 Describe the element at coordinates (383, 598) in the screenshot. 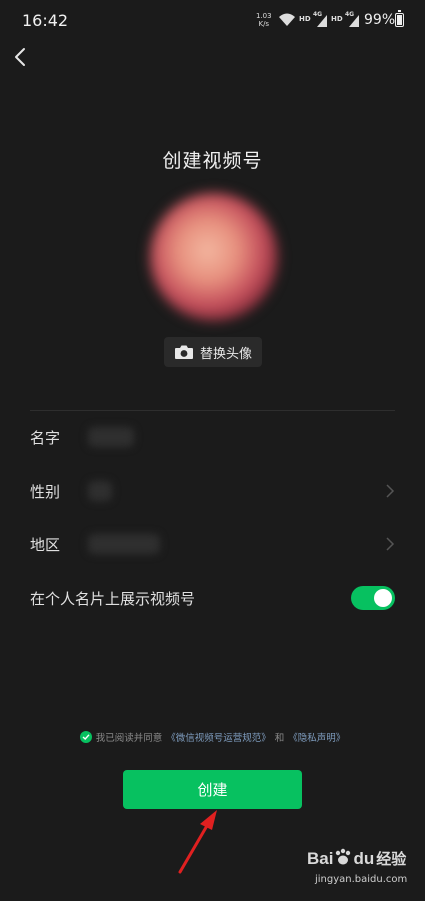

I see `toggle-knob` at that location.